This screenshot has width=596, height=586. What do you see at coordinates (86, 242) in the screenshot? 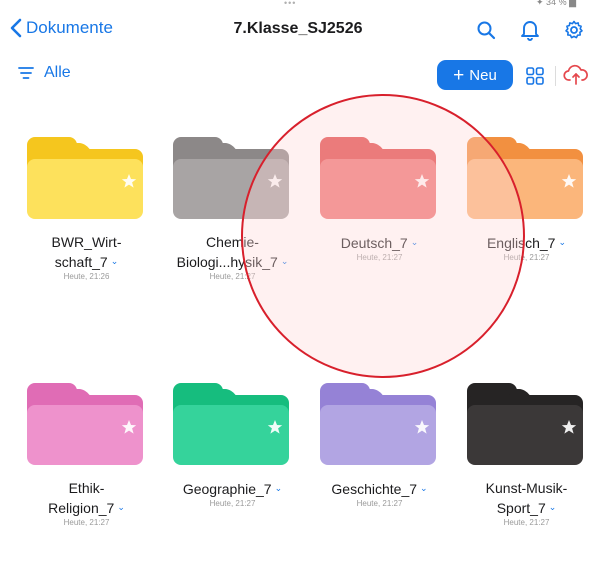
I see `folder-name-line: BWR_Wirt-` at bounding box center [86, 242].